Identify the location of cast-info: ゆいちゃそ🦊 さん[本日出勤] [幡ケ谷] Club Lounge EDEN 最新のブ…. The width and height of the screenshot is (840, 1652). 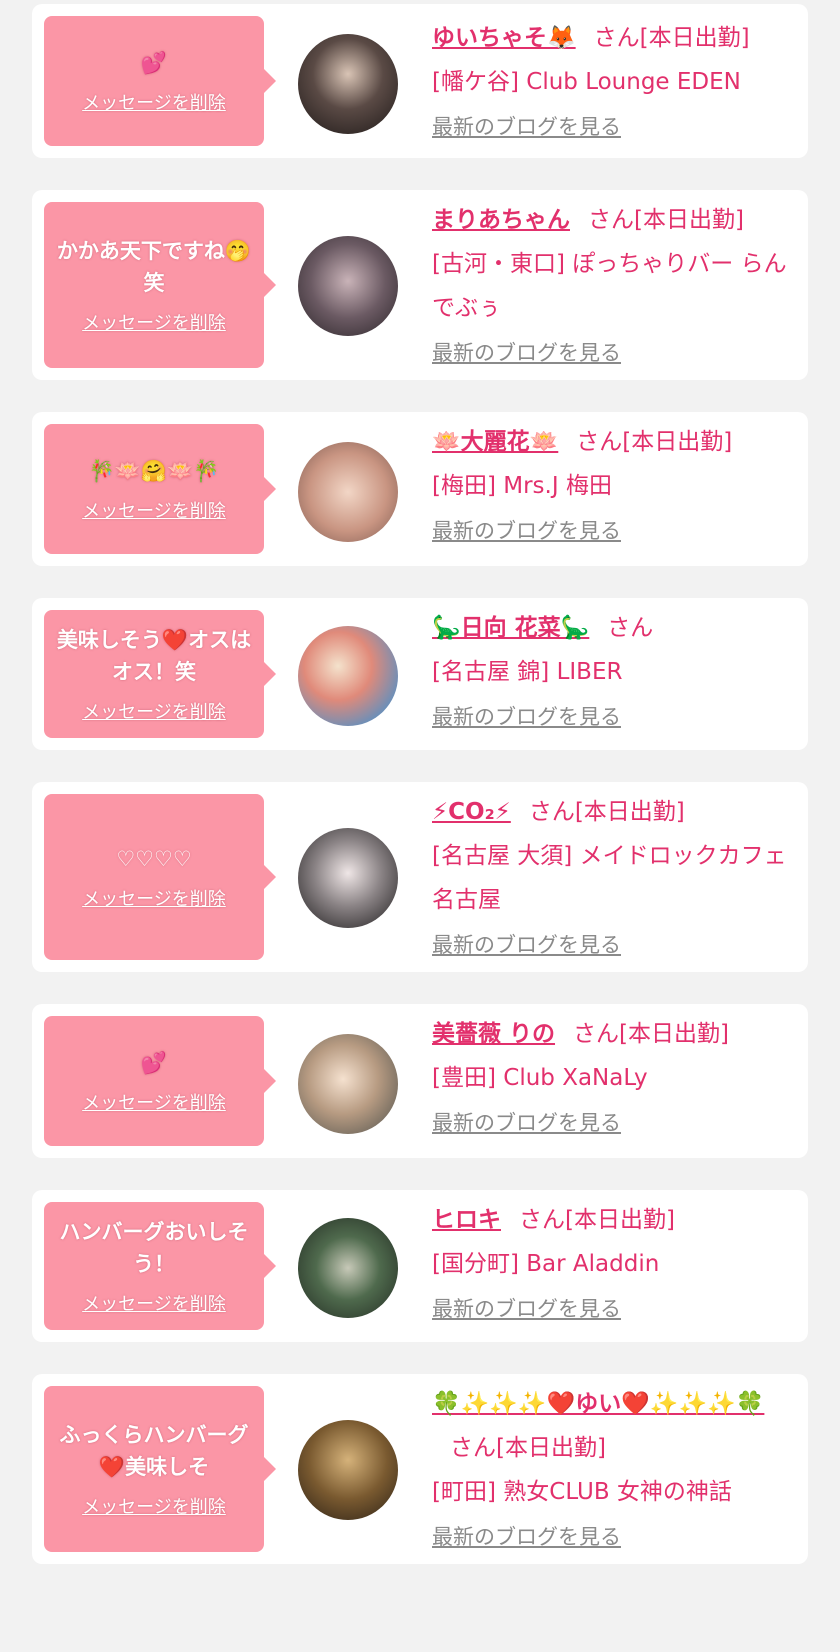
(613, 79).